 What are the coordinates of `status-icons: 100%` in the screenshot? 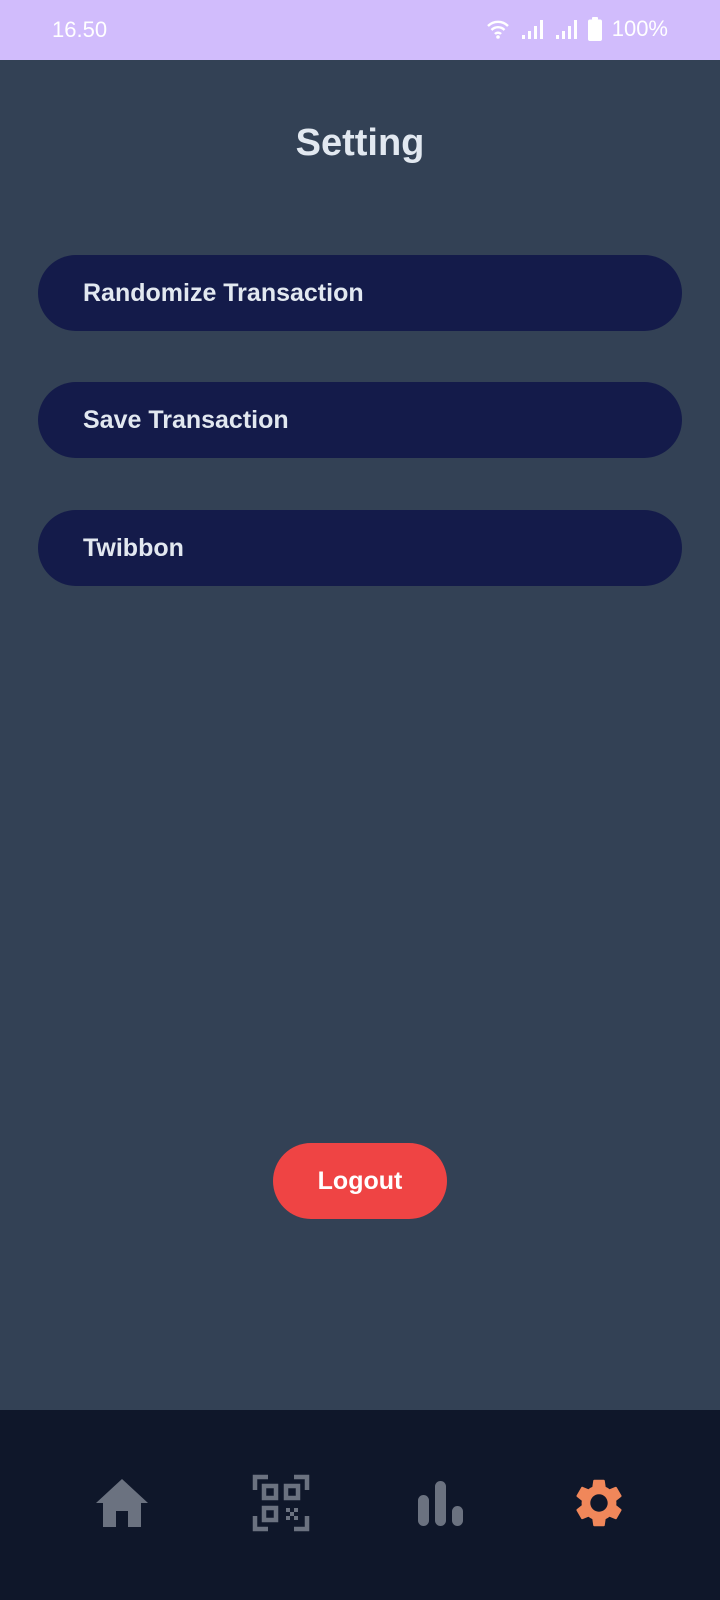 It's located at (577, 29).